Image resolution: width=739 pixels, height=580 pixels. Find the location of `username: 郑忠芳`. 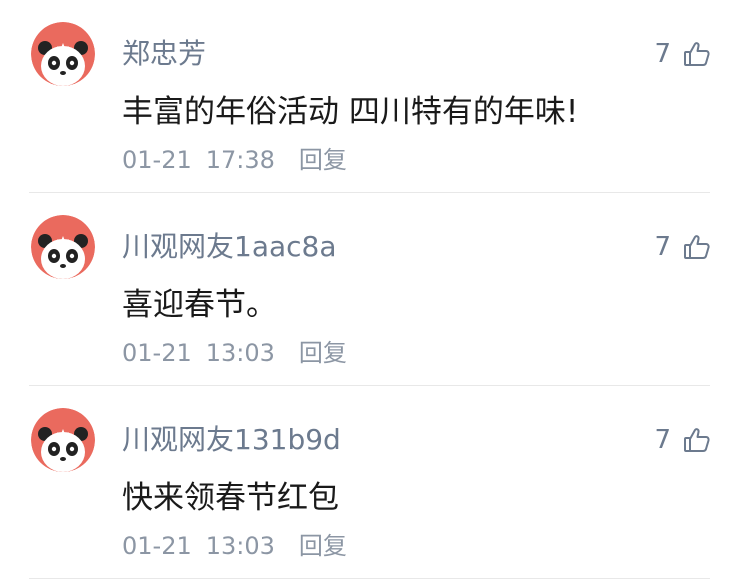

username: 郑忠芳 is located at coordinates (164, 54).